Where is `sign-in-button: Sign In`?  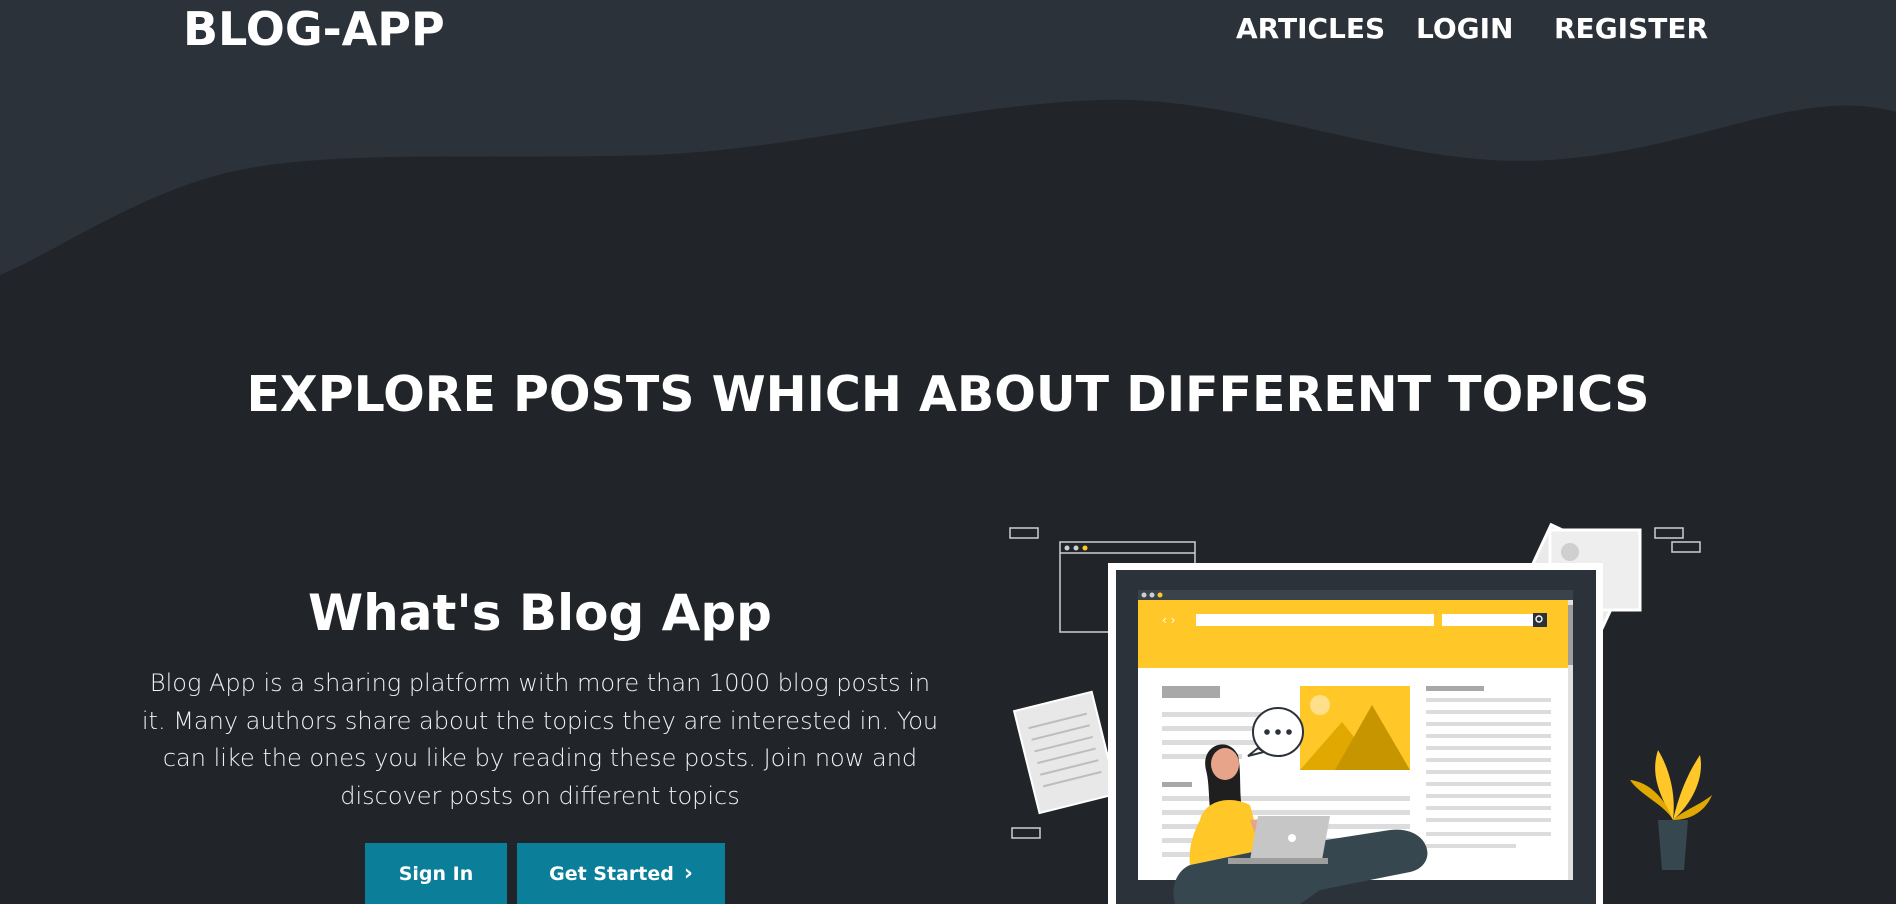 sign-in-button: Sign In is located at coordinates (436, 873).